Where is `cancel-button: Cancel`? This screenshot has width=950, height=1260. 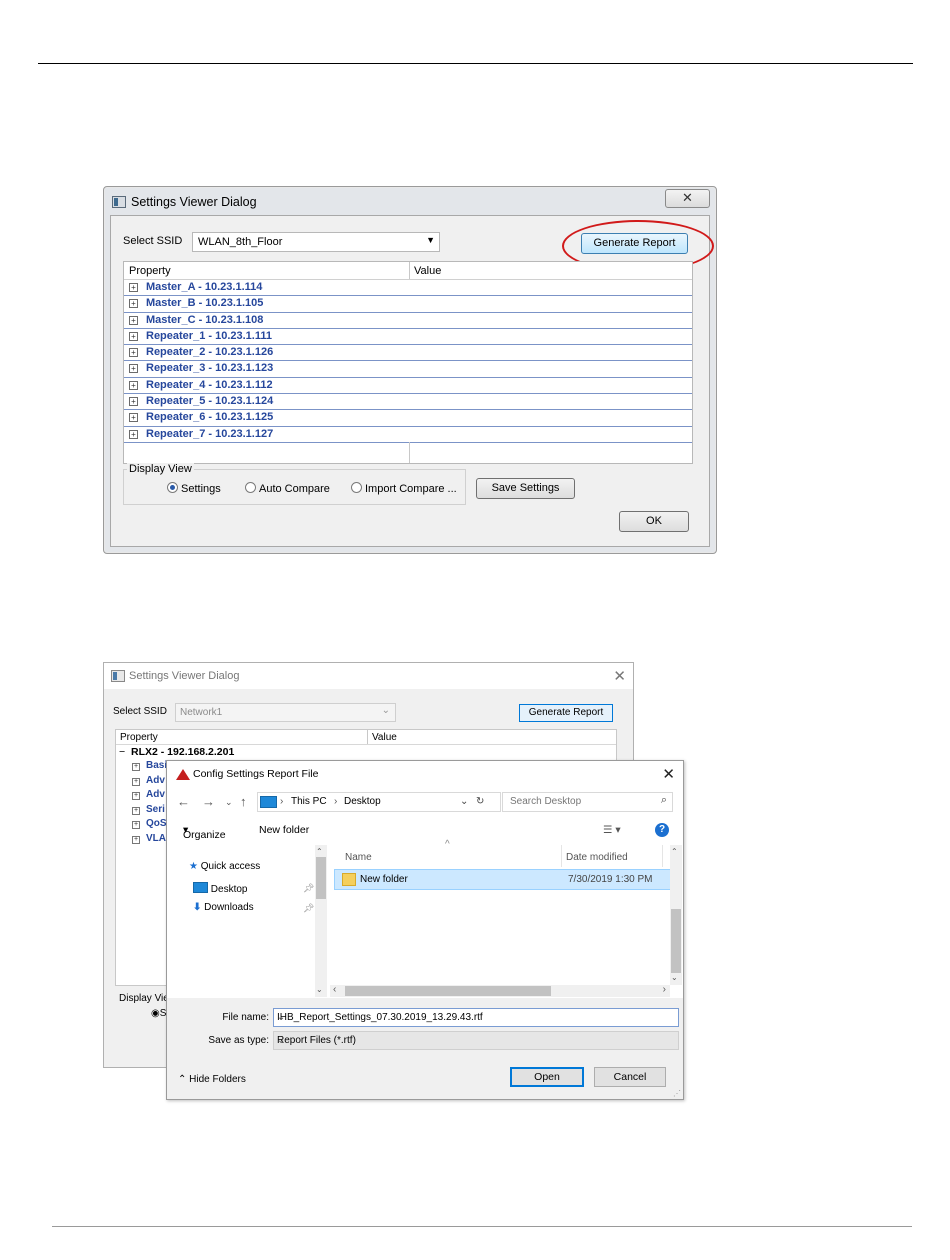 cancel-button: Cancel is located at coordinates (630, 1077).